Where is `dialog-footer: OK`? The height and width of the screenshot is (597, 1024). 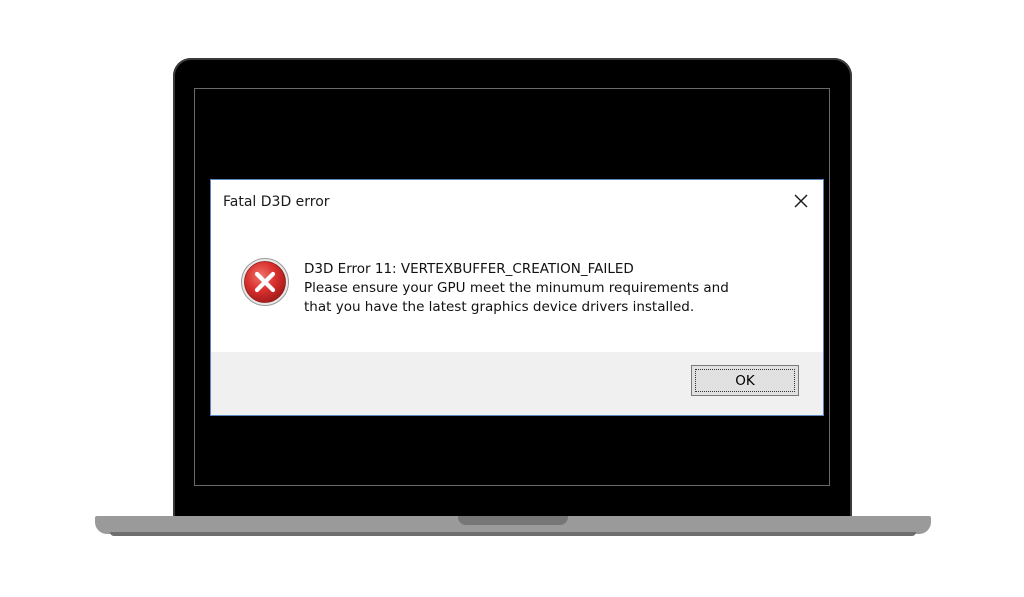
dialog-footer: OK is located at coordinates (517, 383).